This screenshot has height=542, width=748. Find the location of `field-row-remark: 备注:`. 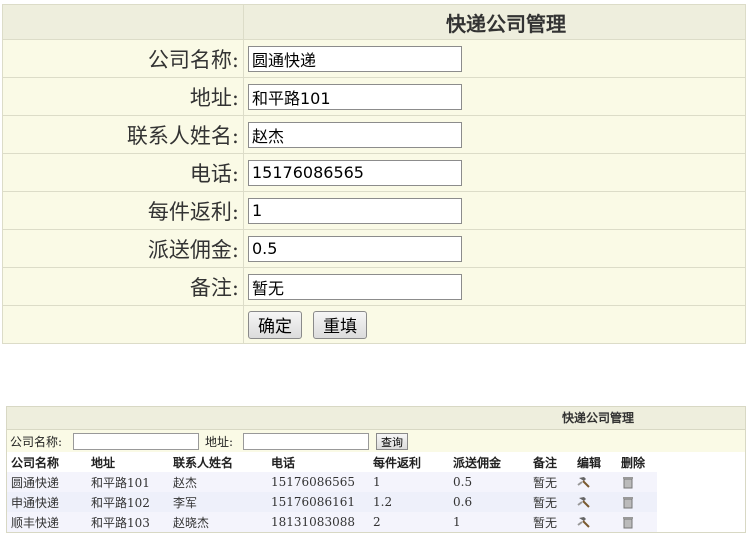

field-row-remark: 备注: is located at coordinates (374, 286).